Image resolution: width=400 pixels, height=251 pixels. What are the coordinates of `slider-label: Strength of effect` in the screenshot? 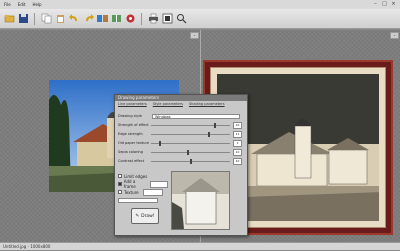 It's located at (133, 125).